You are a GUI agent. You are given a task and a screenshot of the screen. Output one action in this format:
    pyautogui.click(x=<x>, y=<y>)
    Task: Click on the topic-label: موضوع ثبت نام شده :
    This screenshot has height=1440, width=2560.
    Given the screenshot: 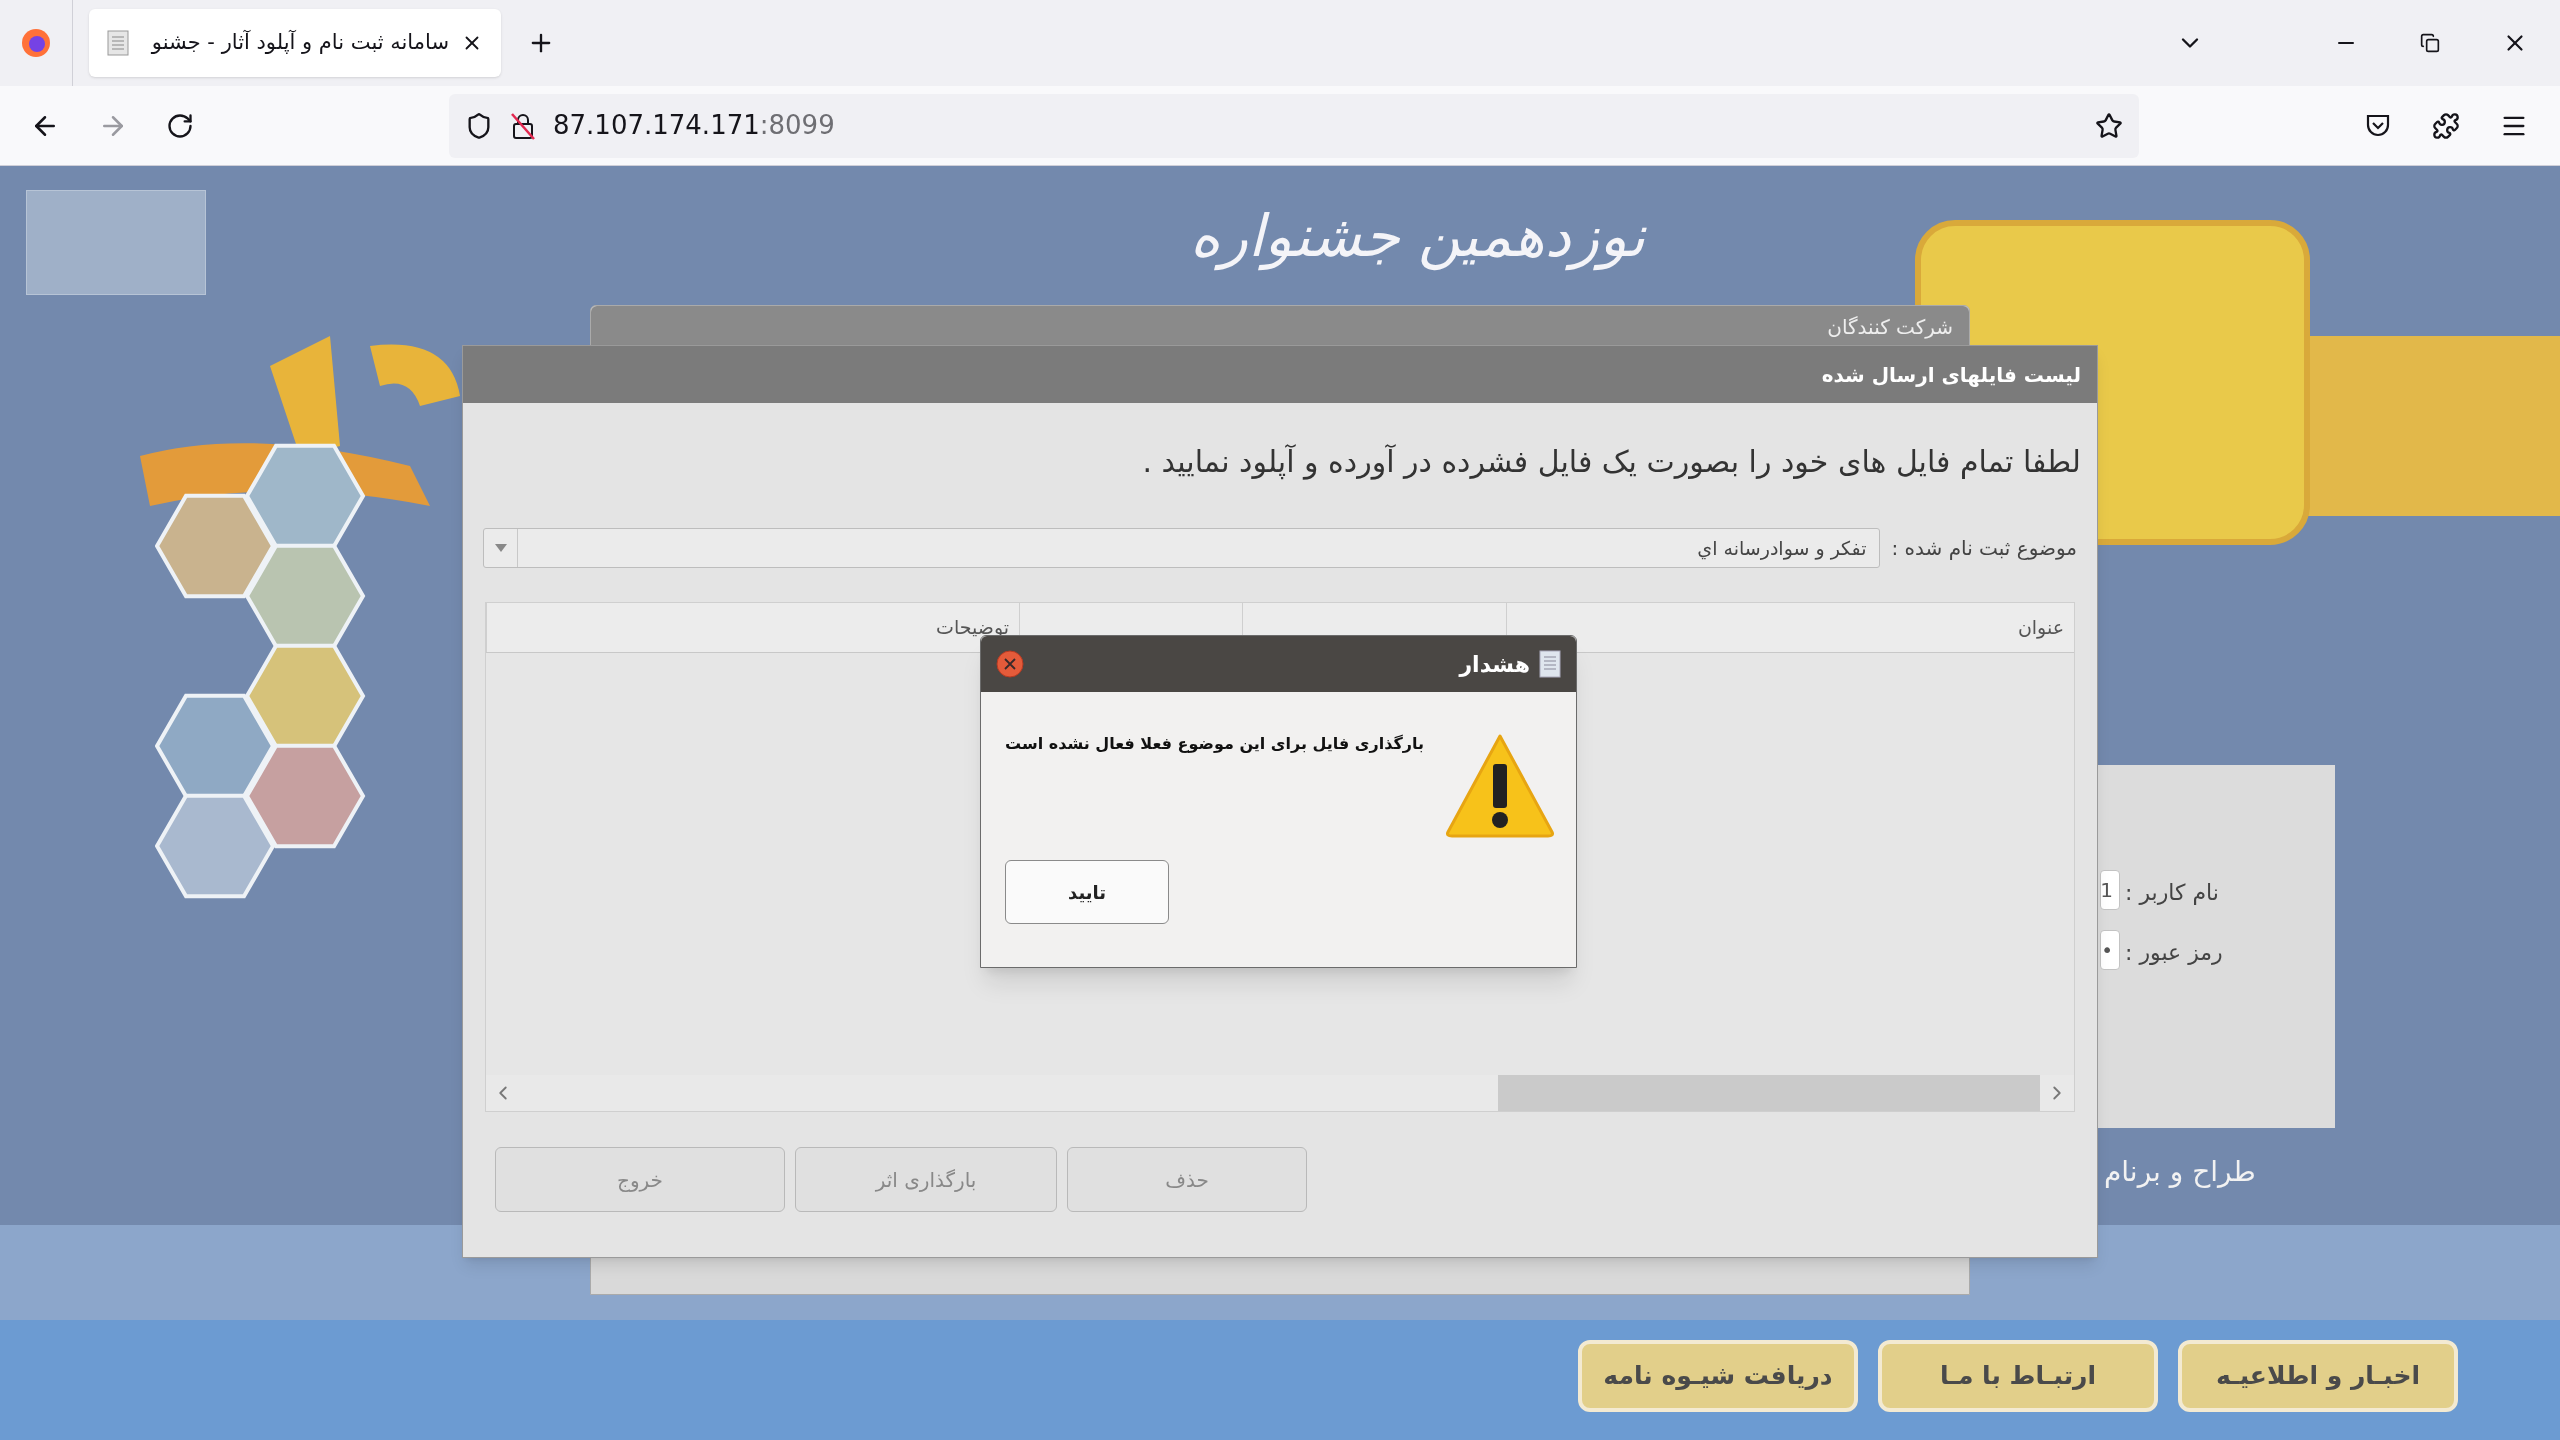 What is the action you would take?
    pyautogui.click(x=1984, y=548)
    